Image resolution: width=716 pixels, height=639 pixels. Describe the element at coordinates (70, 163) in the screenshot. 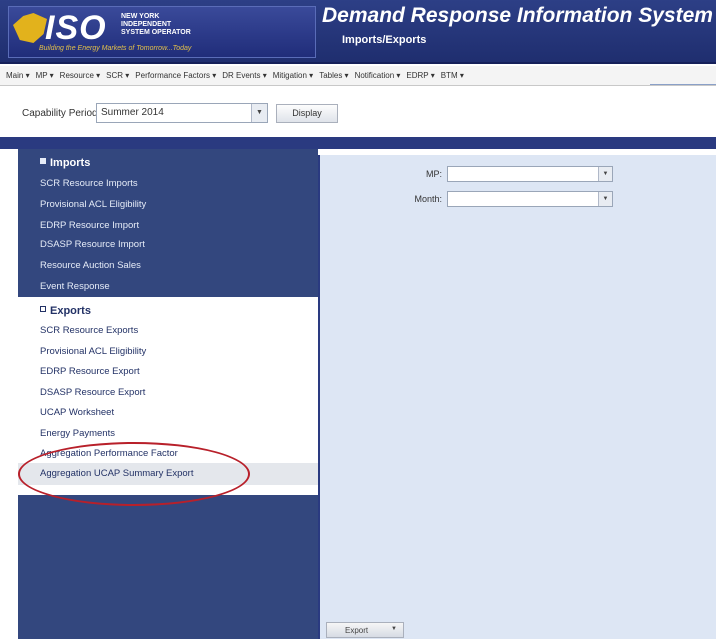

I see `imports-title: Imports` at that location.